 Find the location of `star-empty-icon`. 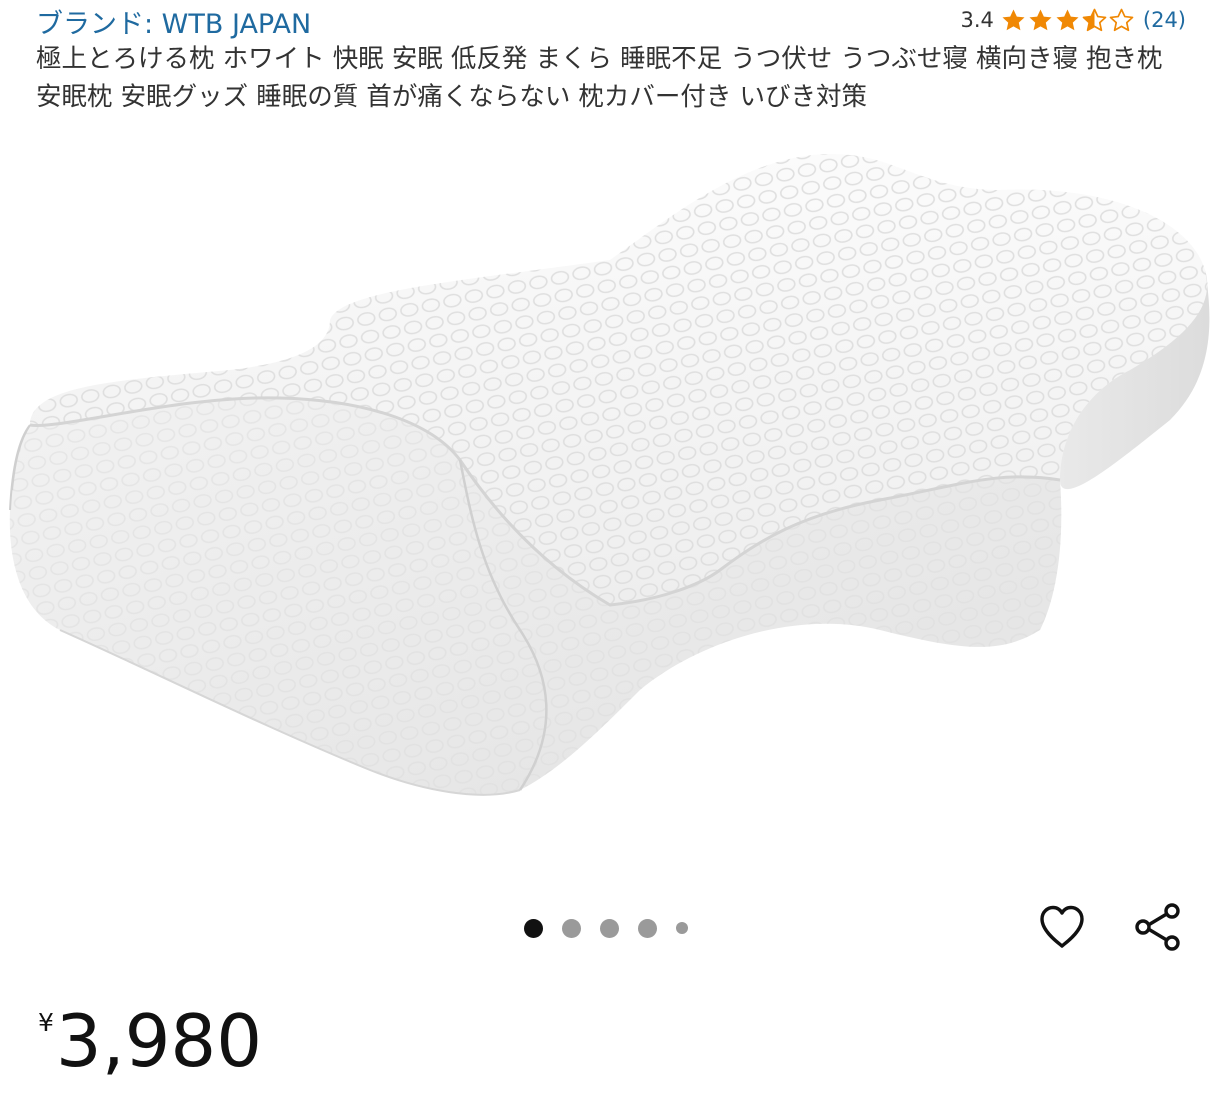

star-empty-icon is located at coordinates (1121, 19).